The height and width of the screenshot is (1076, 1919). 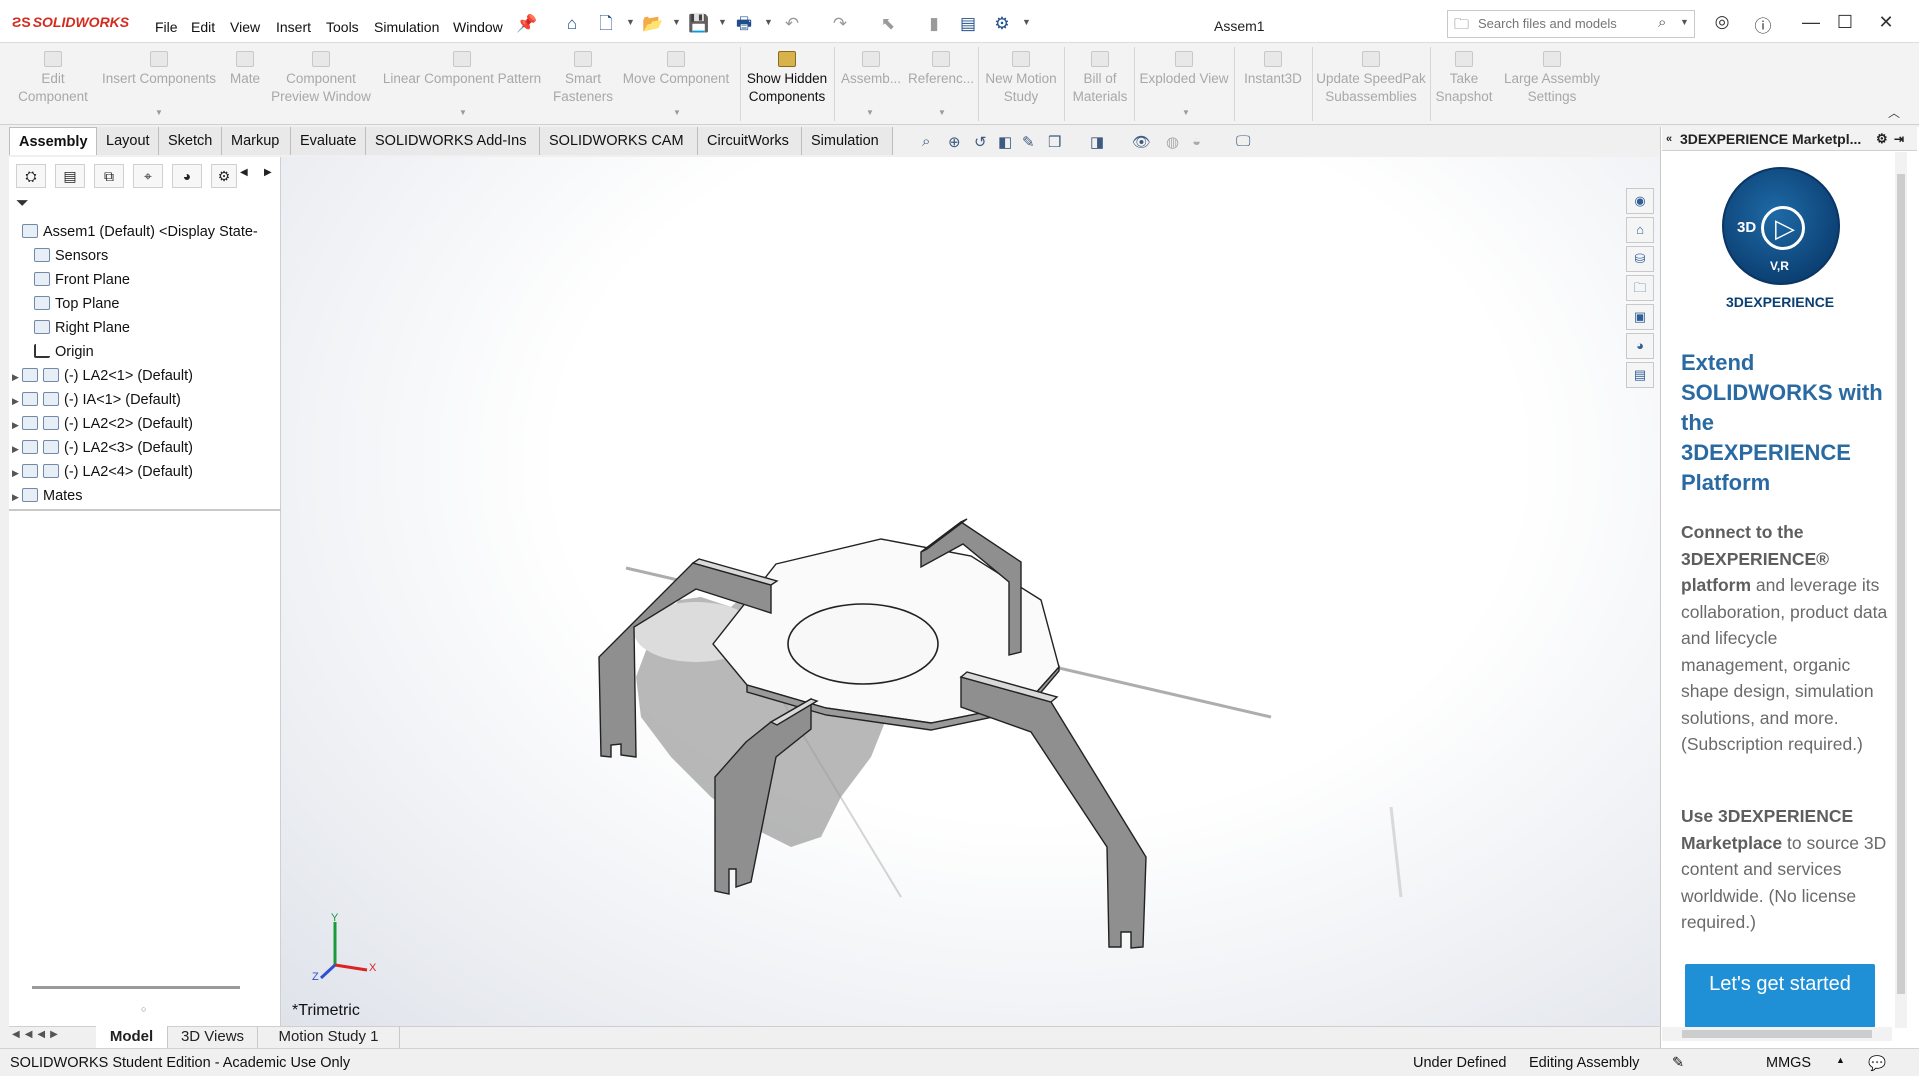 I want to click on view-settings-icon: 🖵, so click(x=1243, y=141).